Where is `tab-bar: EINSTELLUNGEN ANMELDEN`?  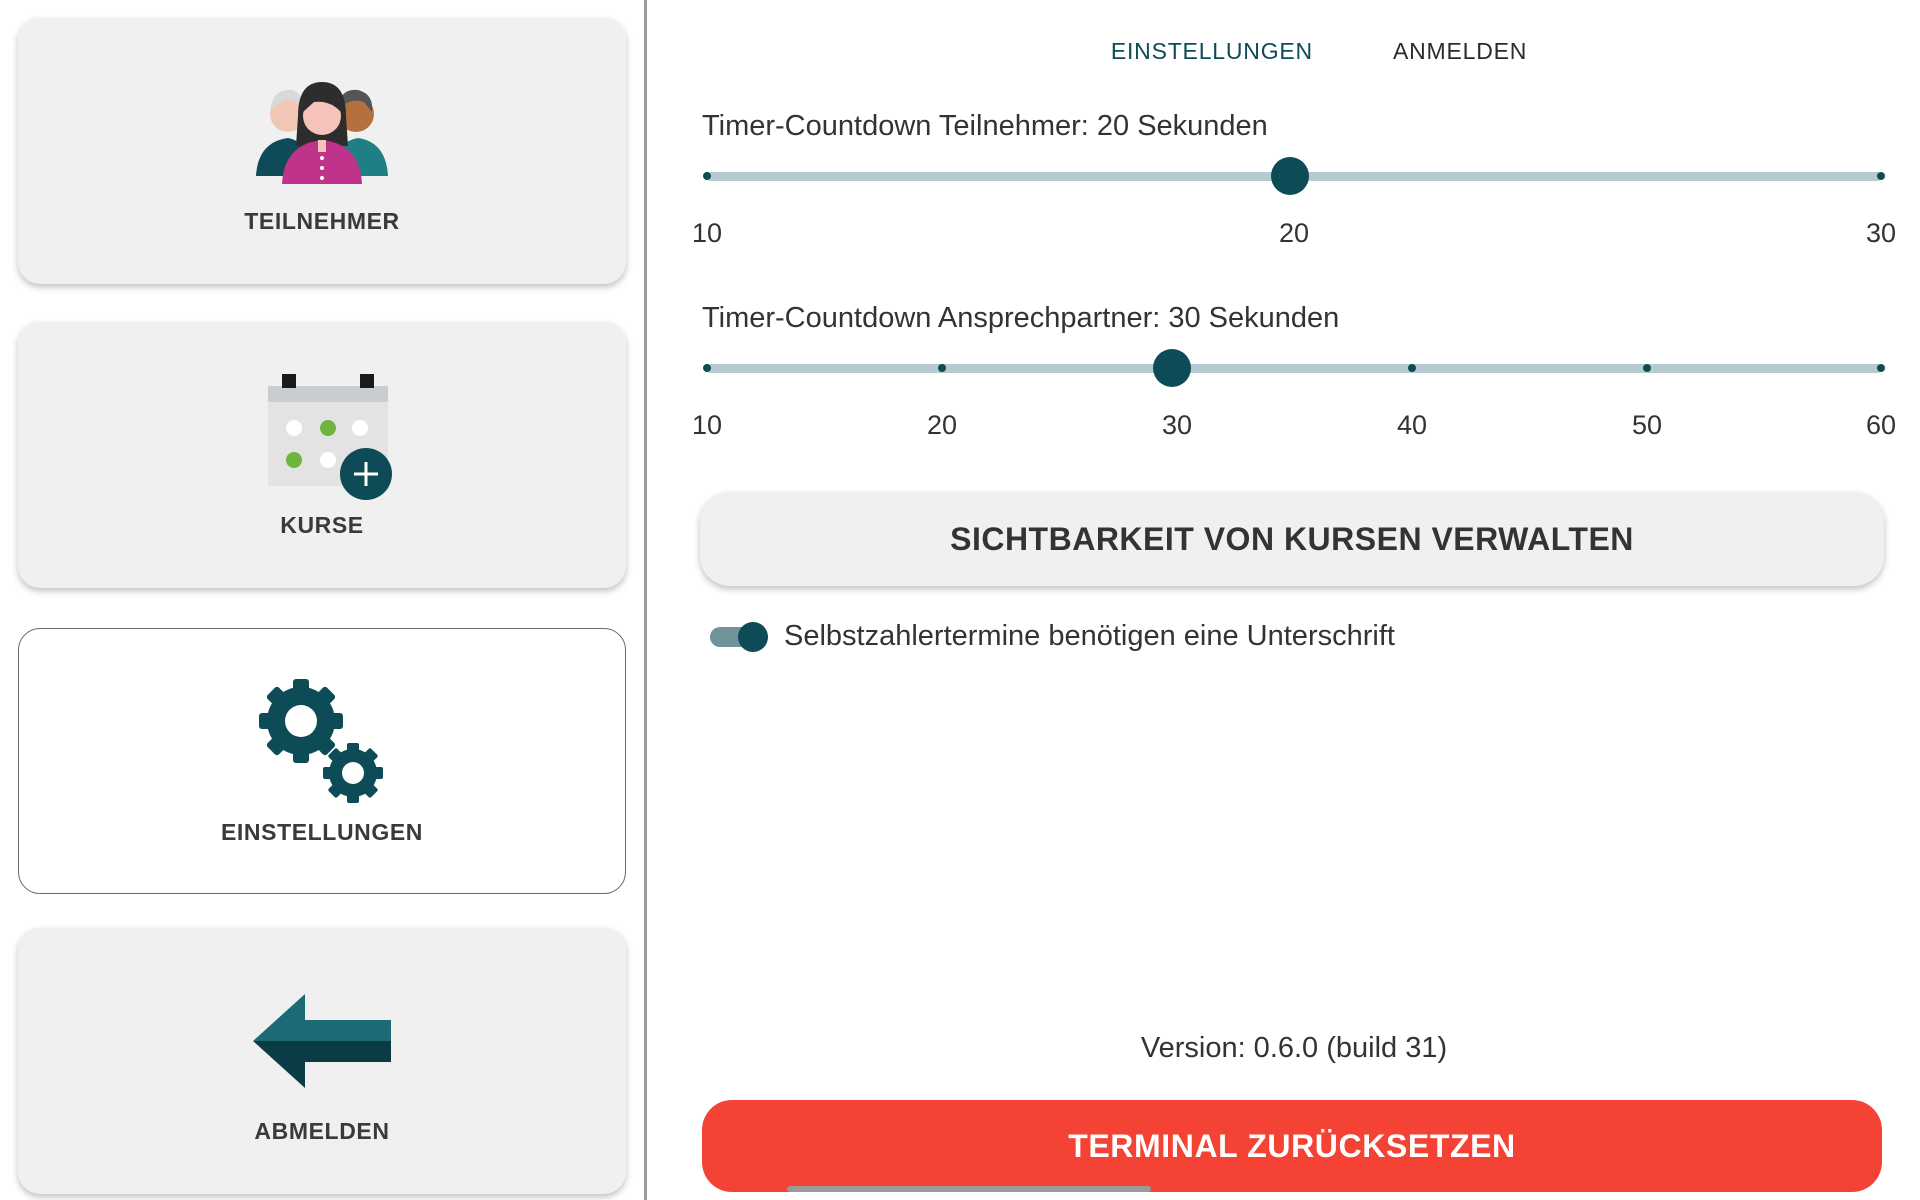
tab-bar: EINSTELLUNGEN ANMELDEN is located at coordinates (1284, 51).